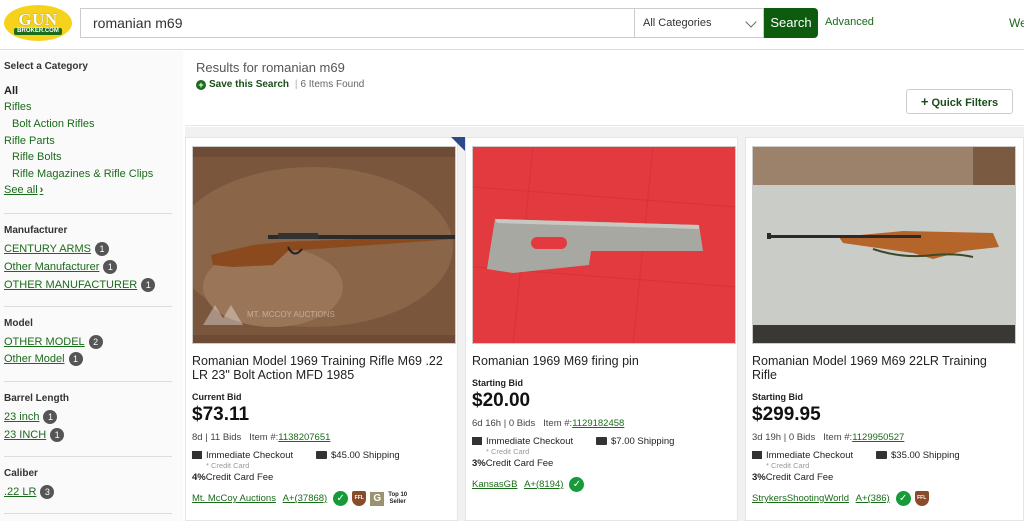 The image size is (1024, 521). I want to click on seller-link: Mt. McCoy Auctions, so click(234, 498).